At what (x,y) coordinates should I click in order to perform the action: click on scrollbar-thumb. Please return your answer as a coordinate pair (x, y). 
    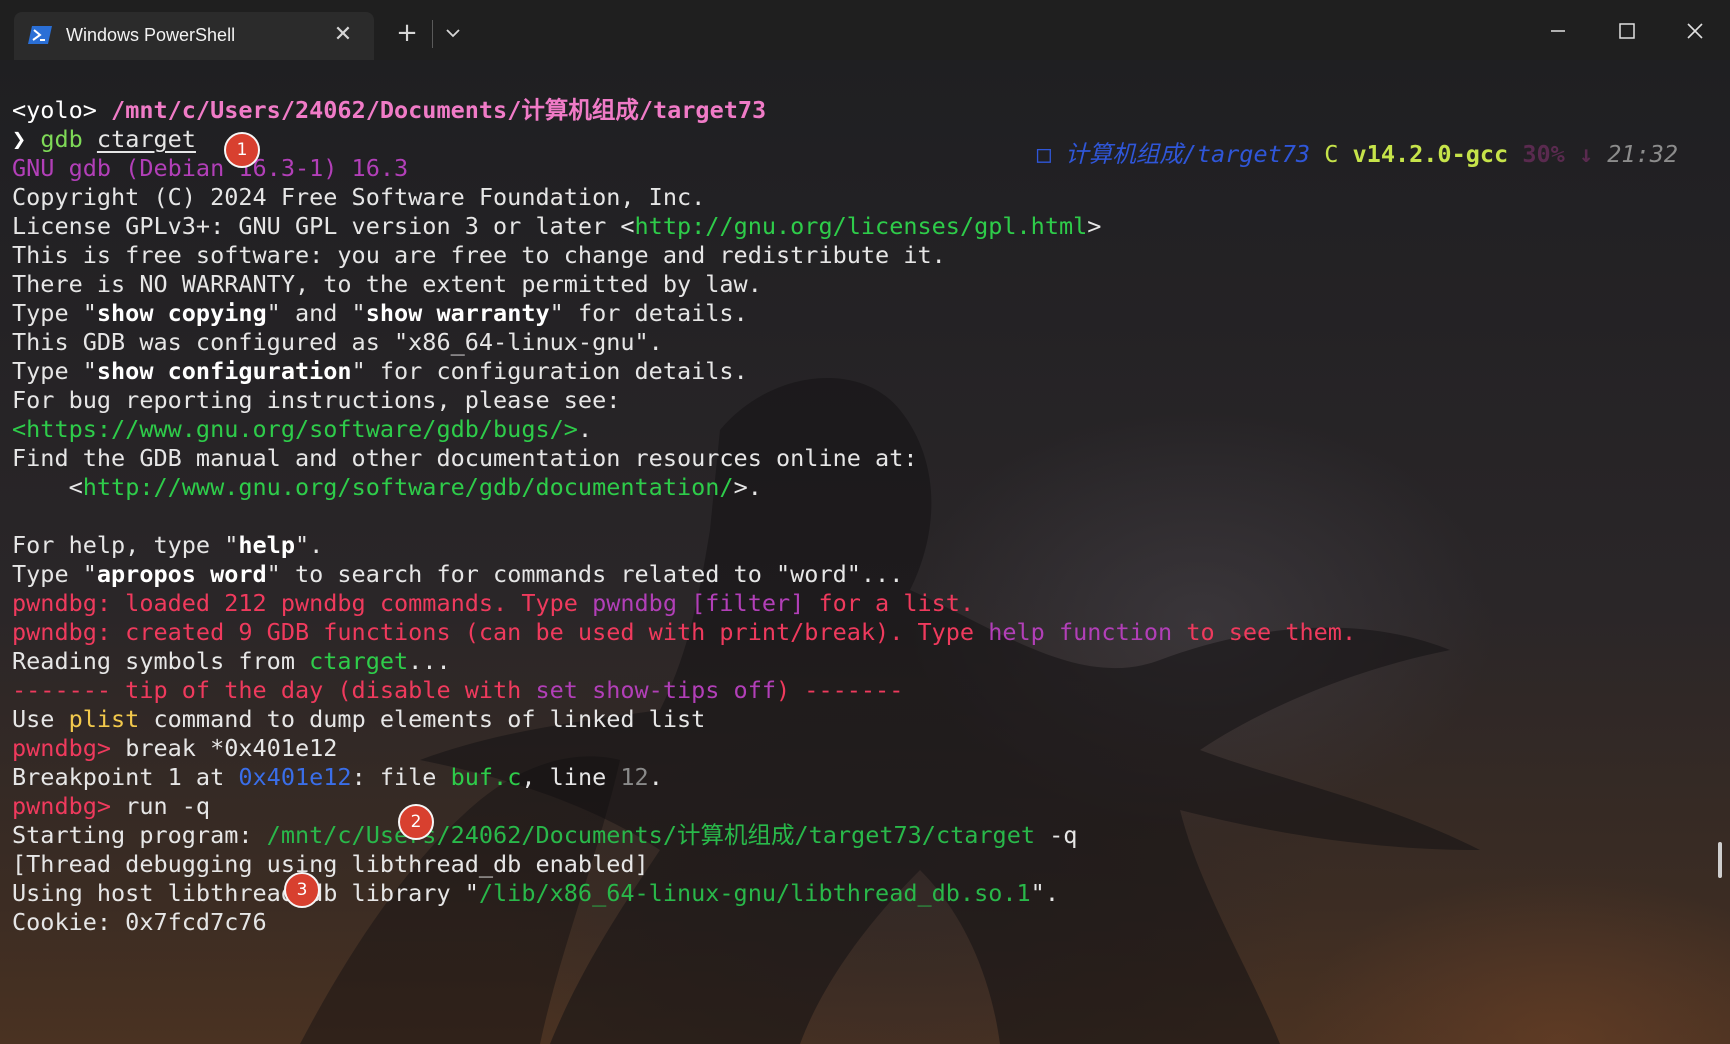
    Looking at the image, I should click on (1720, 860).